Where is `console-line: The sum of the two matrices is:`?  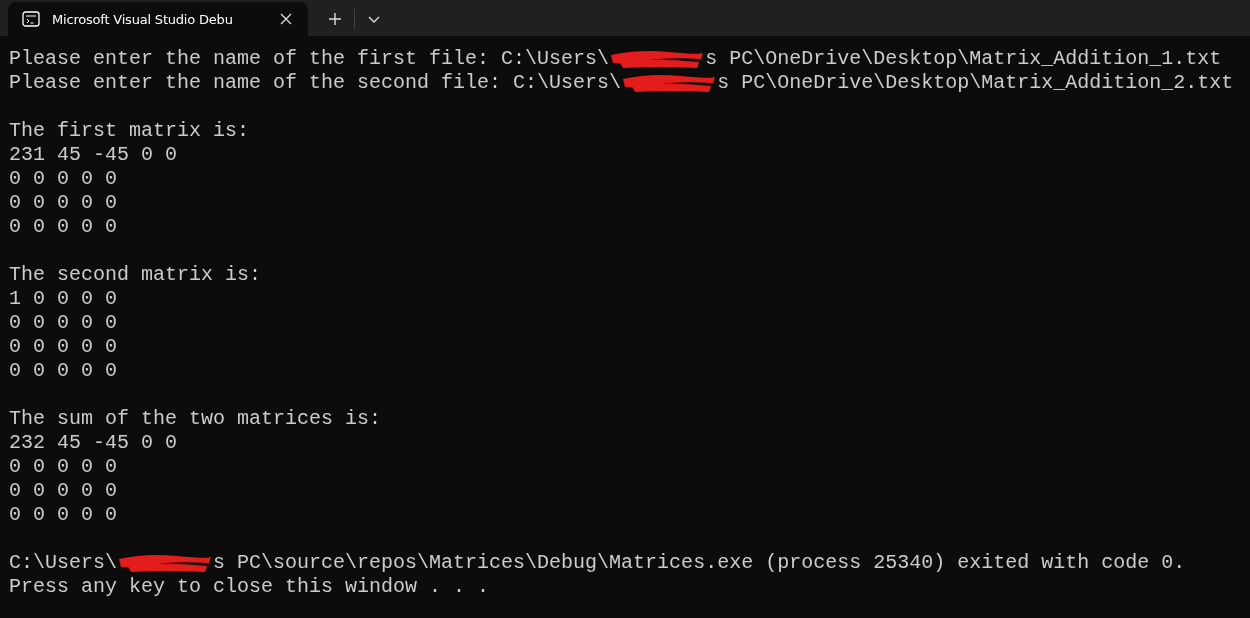
console-line: The sum of the two matrices is: is located at coordinates (195, 419).